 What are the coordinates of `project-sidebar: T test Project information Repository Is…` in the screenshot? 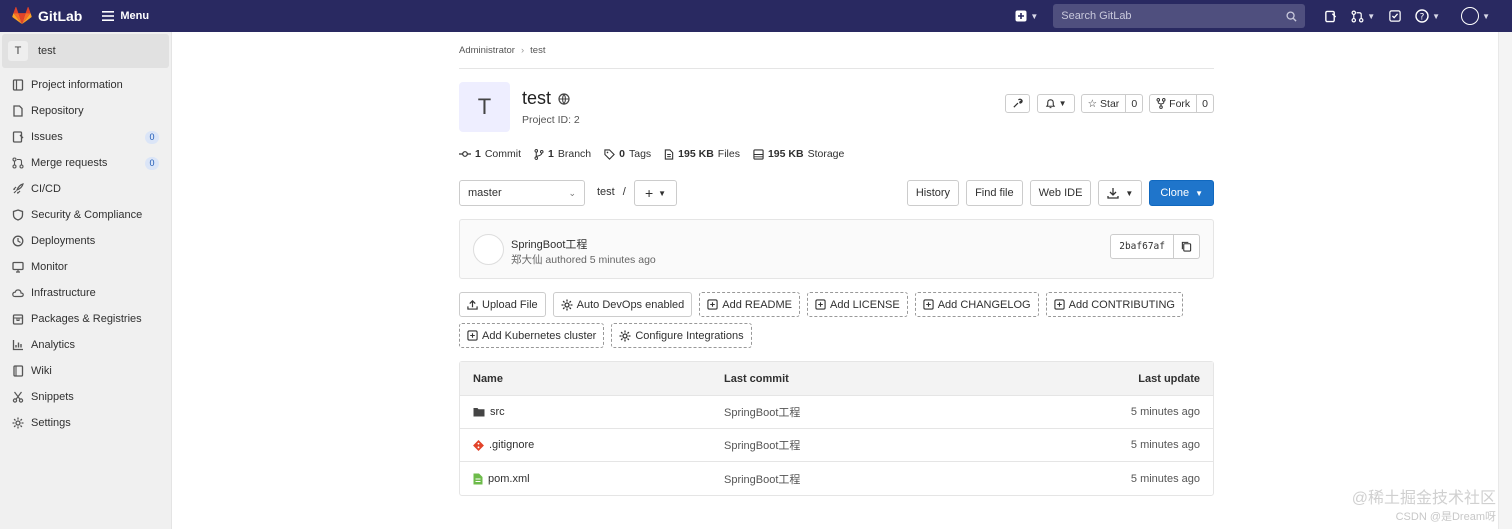 It's located at (86, 280).